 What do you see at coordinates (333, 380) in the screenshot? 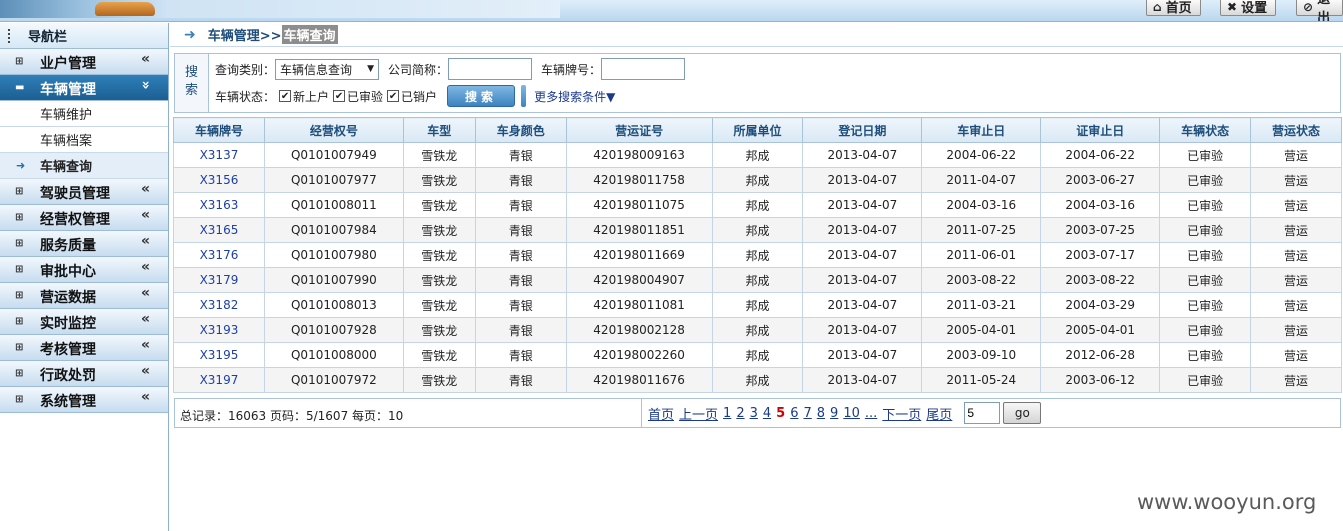
I see `table-cell: Q0101007972` at bounding box center [333, 380].